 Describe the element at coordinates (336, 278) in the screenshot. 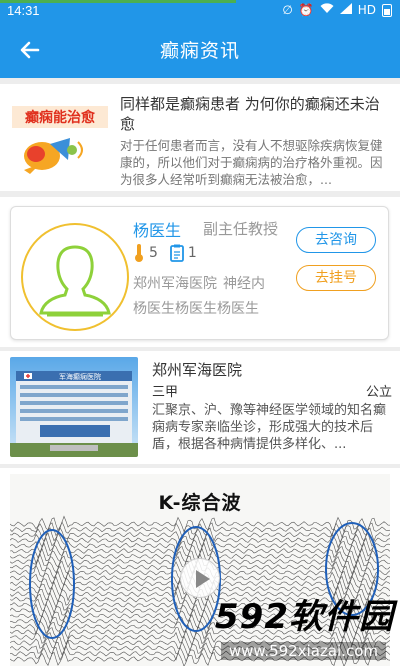

I see `register-button: 去挂号` at that location.